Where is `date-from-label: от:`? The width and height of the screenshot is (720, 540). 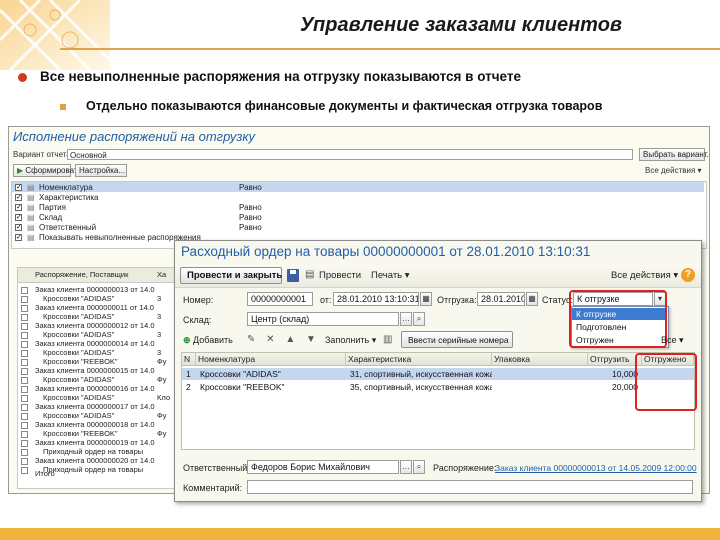 date-from-label: от: is located at coordinates (326, 300).